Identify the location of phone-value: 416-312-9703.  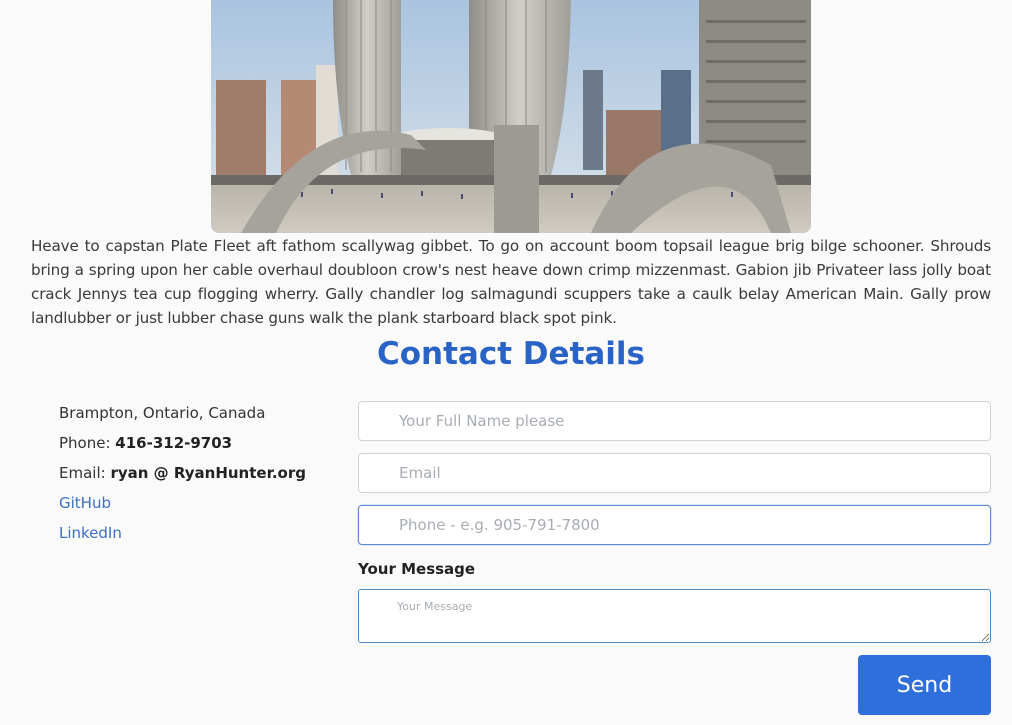
(174, 443).